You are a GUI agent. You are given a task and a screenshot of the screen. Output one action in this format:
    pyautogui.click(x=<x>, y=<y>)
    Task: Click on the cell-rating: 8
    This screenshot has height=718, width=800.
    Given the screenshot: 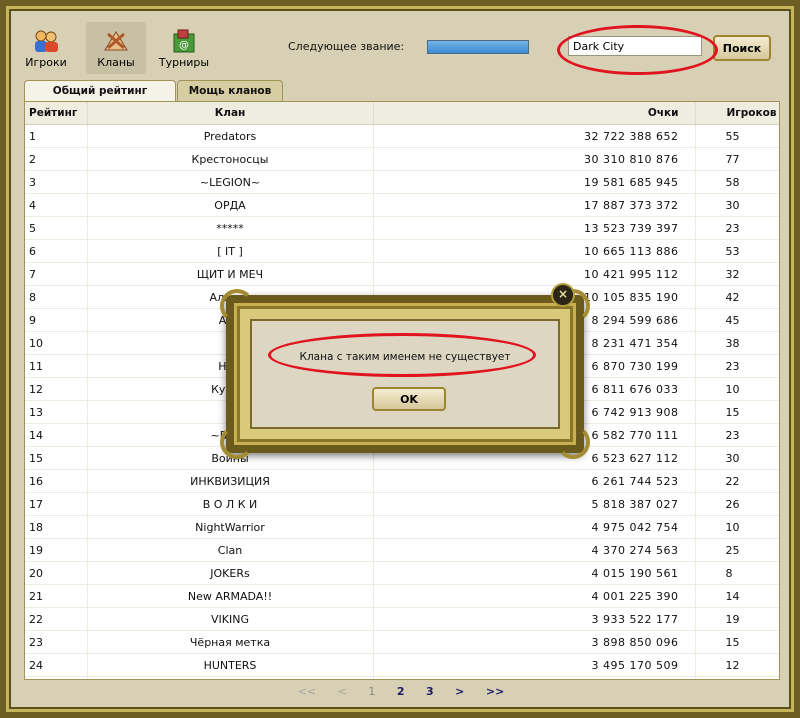 What is the action you would take?
    pyautogui.click(x=56, y=297)
    